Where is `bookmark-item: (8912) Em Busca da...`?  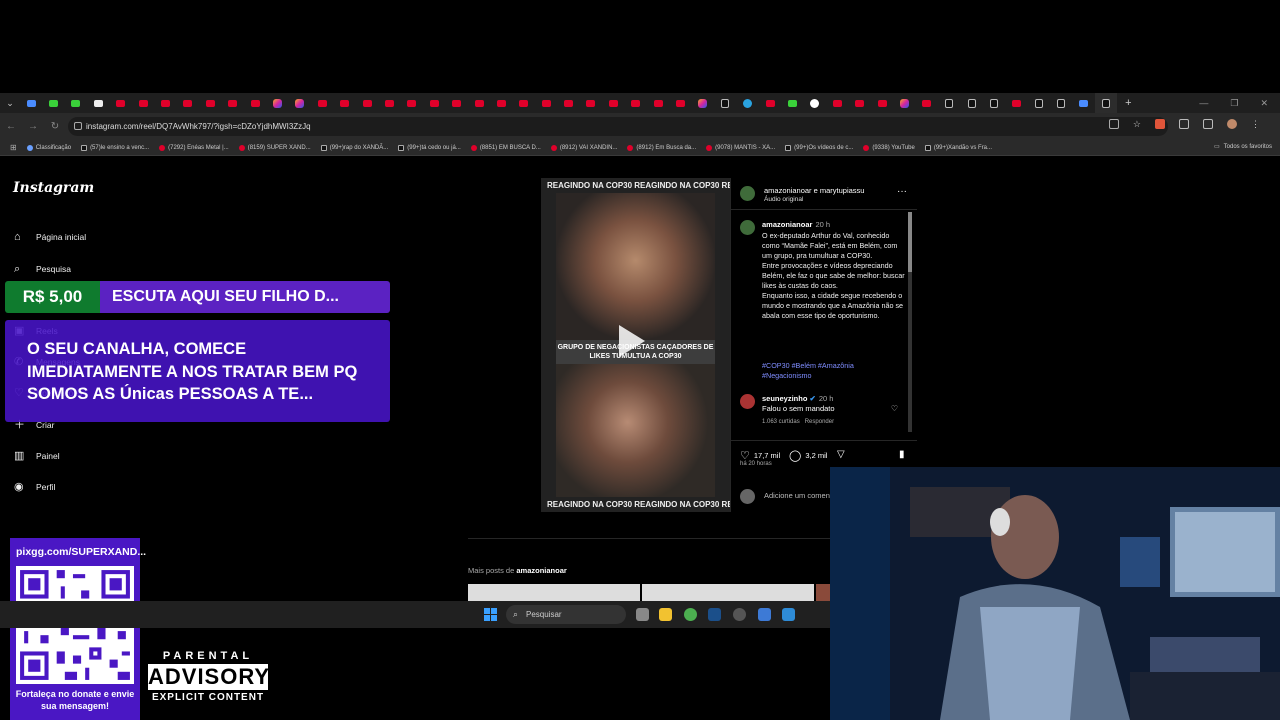
bookmark-item: (8912) Em Busca da... is located at coordinates (661, 147).